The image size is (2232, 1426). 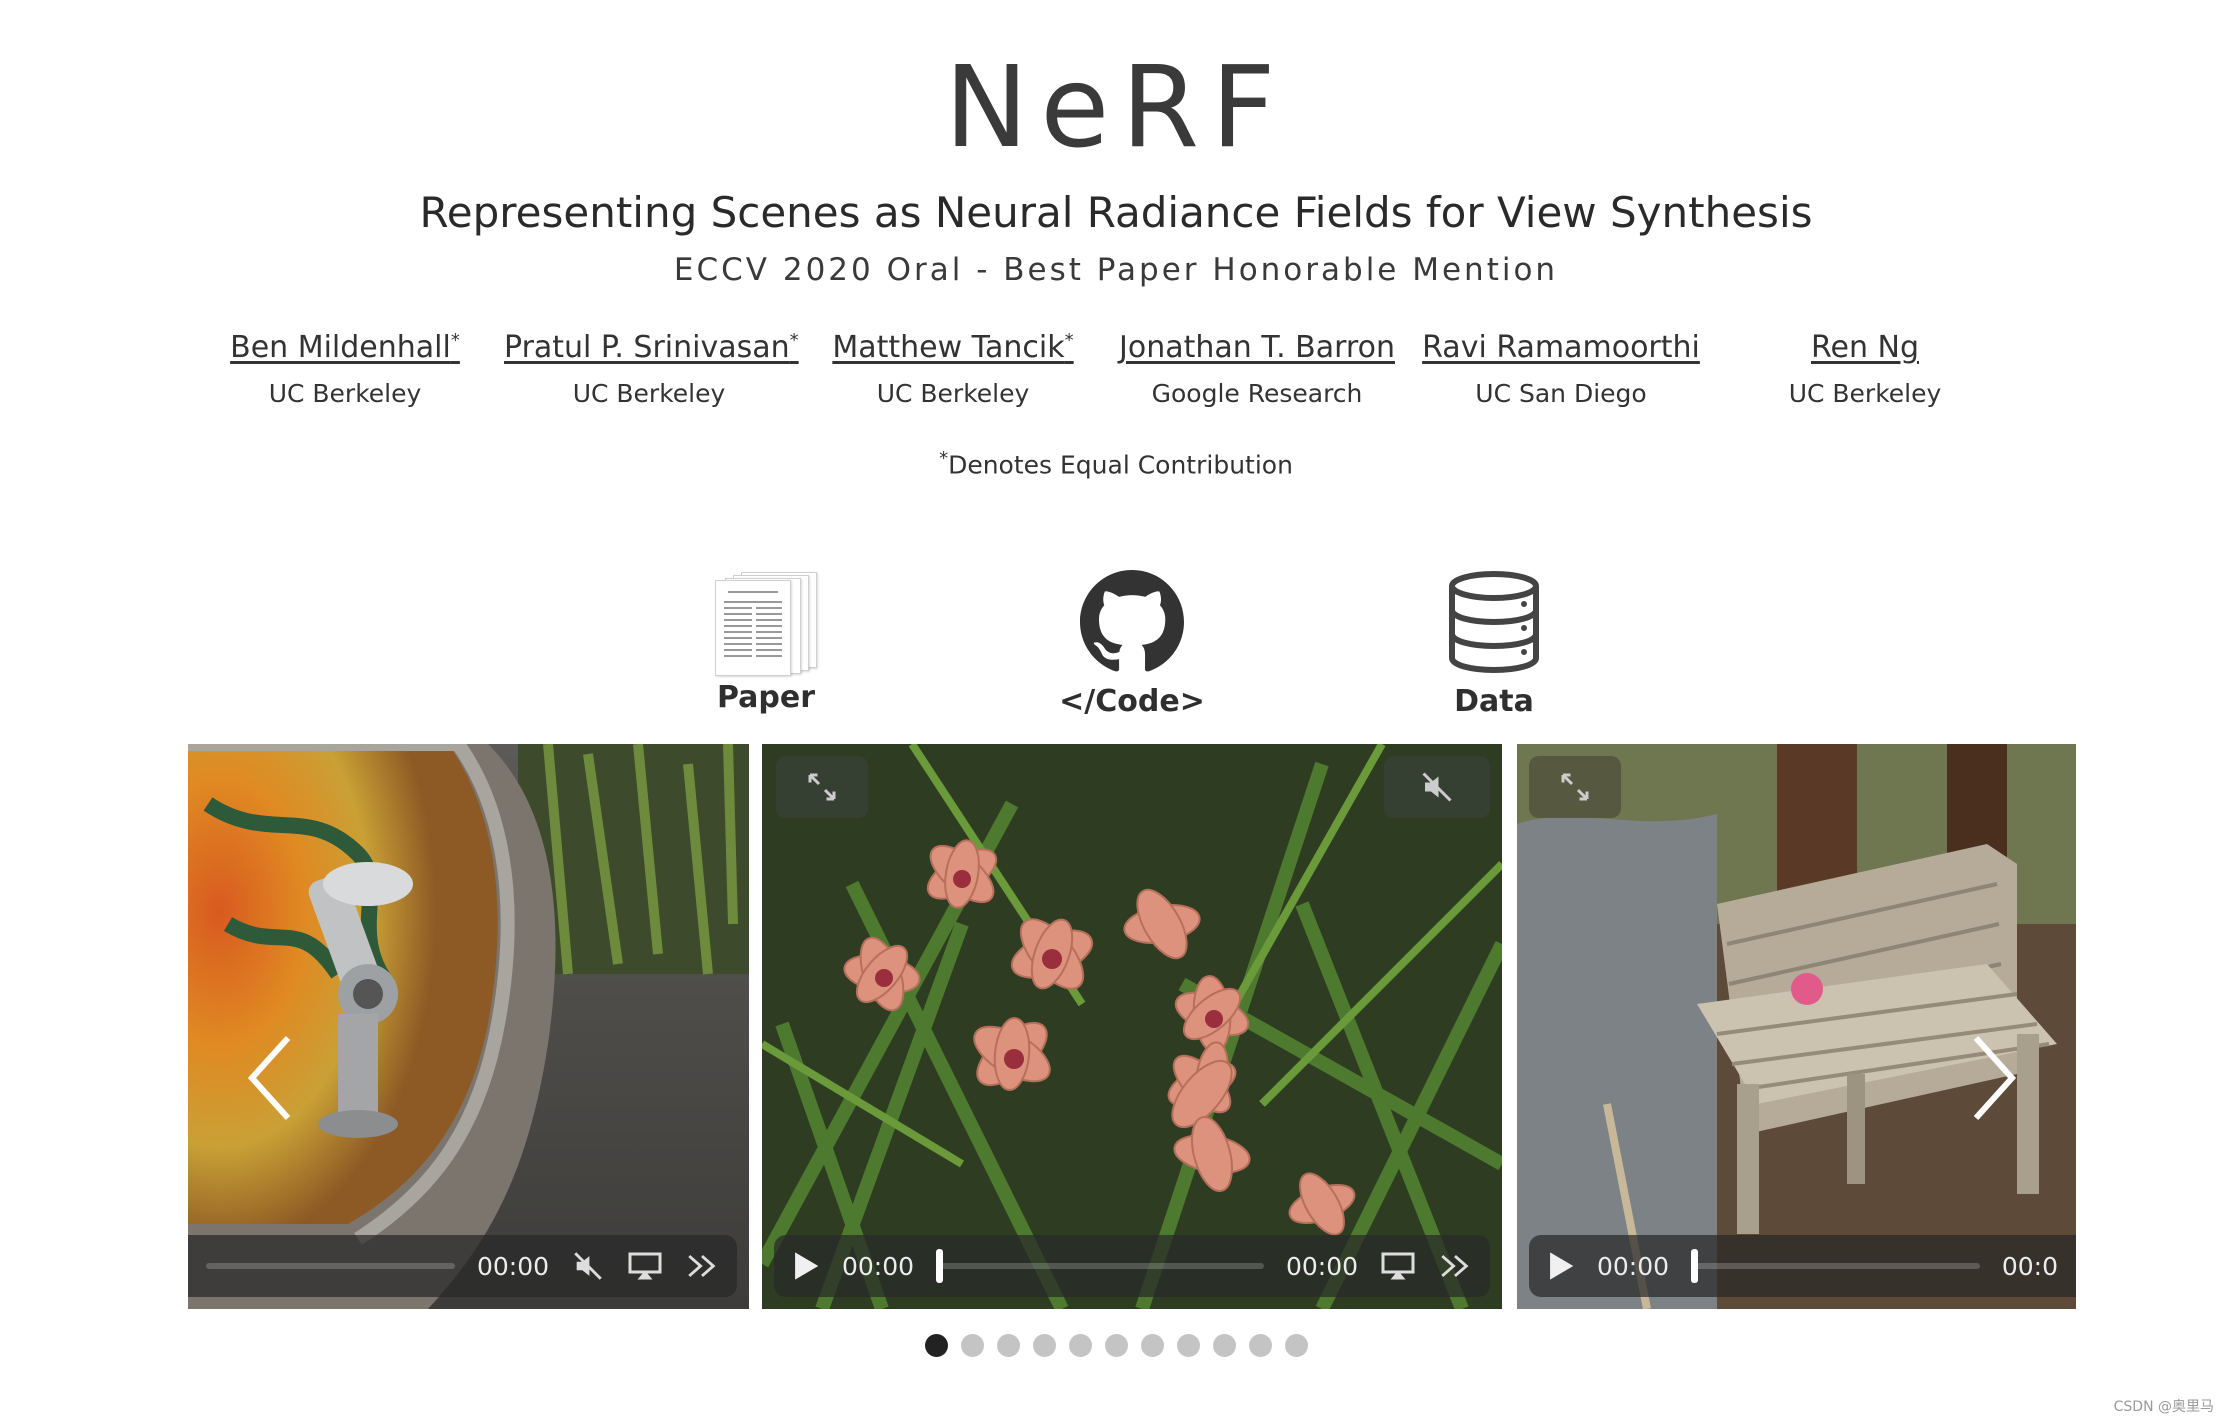 What do you see at coordinates (1494, 701) in the screenshot?
I see `data-link-label: Data` at bounding box center [1494, 701].